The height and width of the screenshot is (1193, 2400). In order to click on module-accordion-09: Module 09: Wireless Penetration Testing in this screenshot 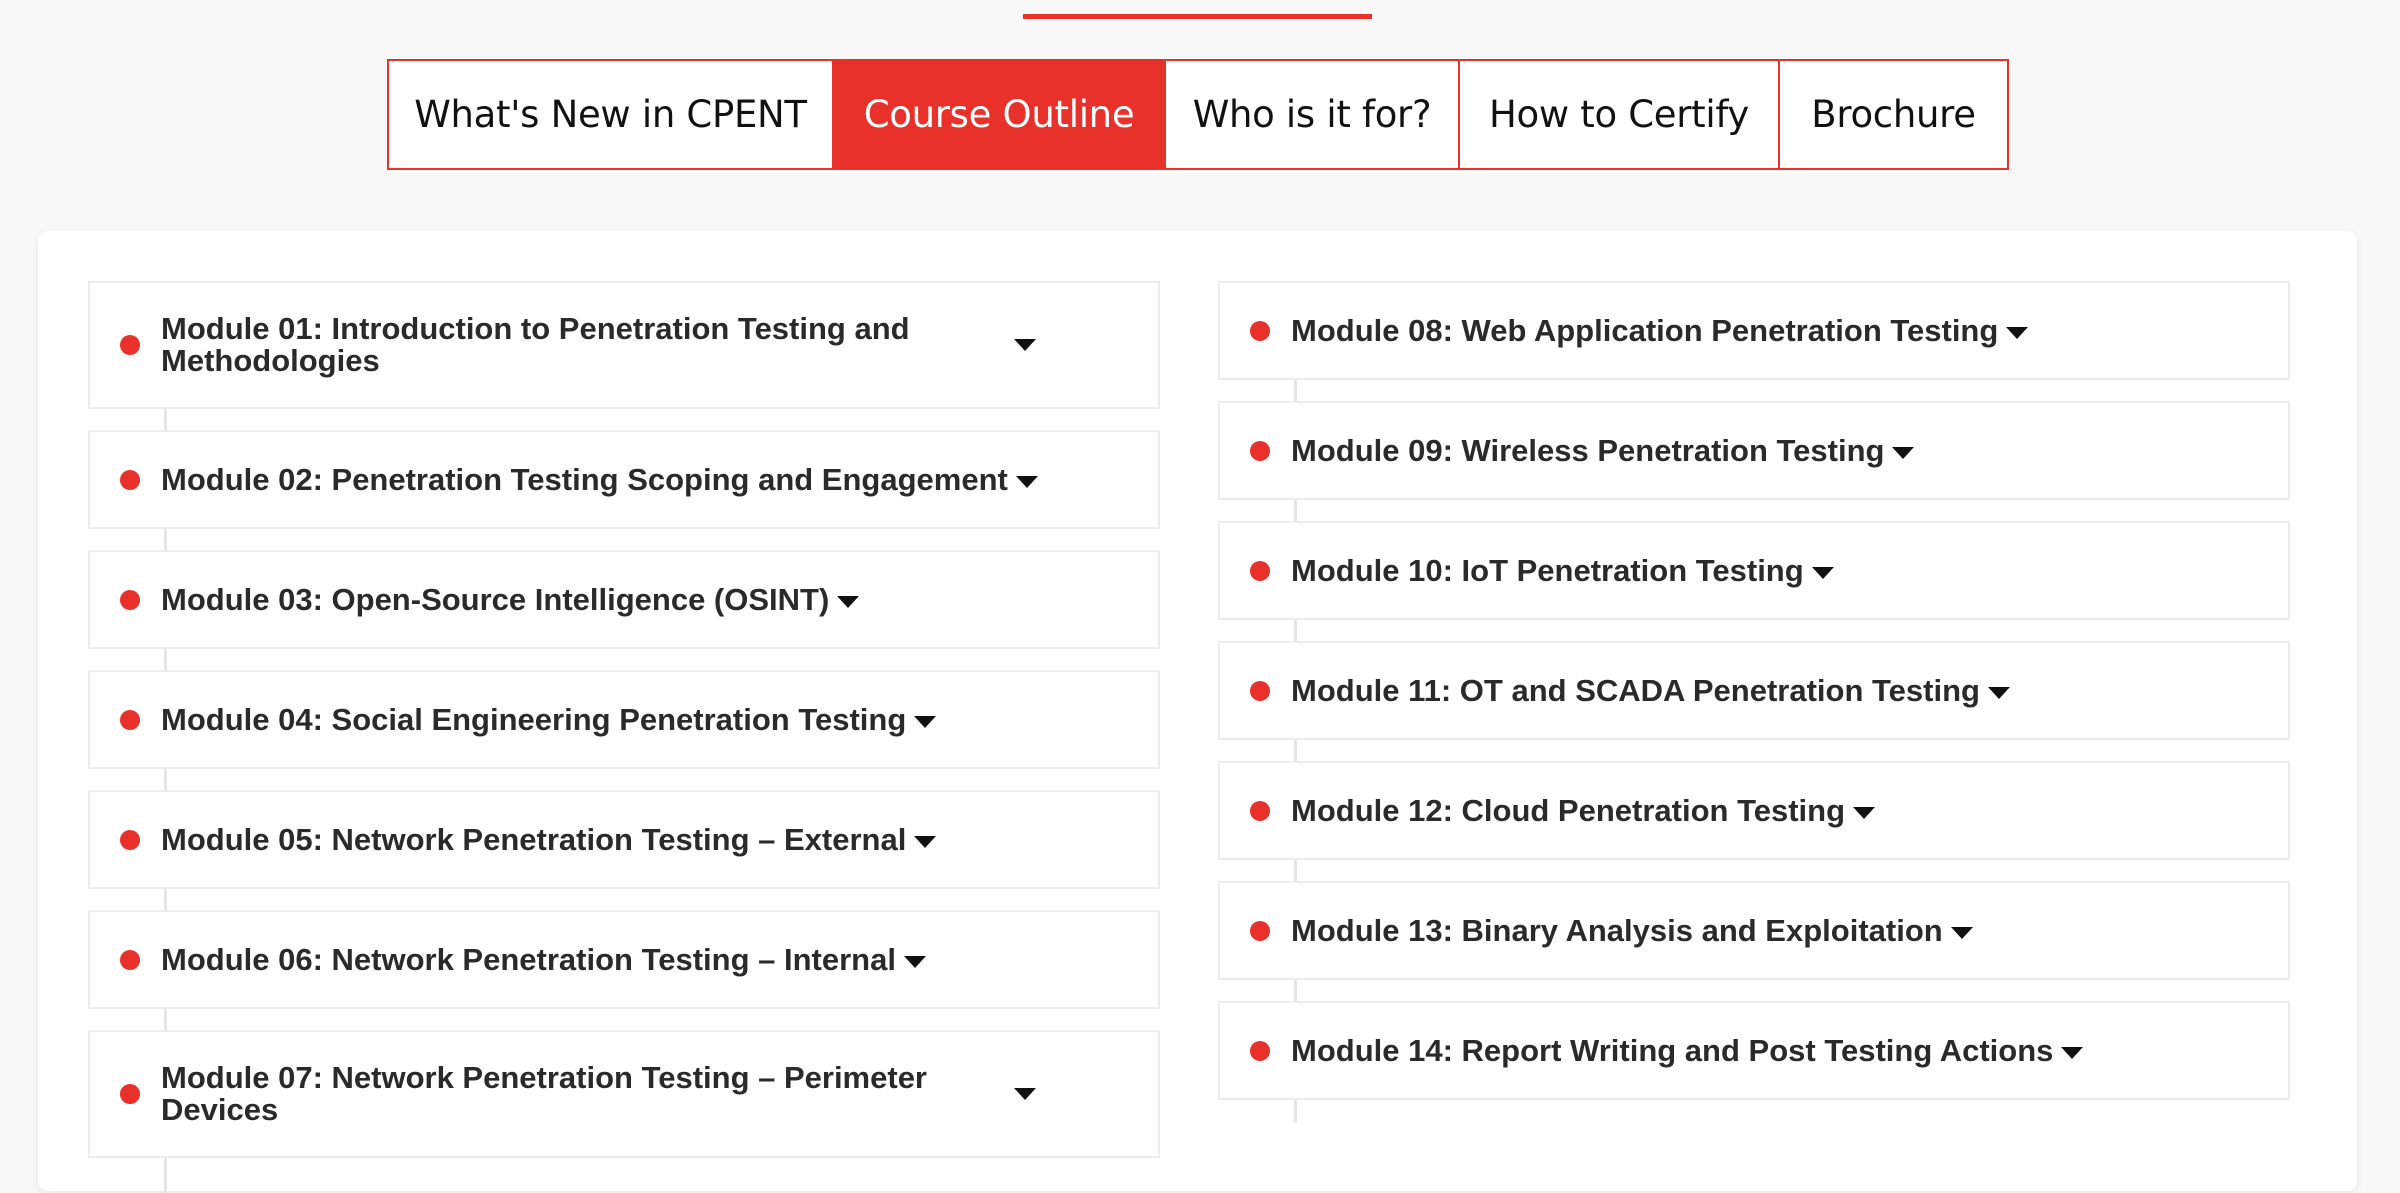, I will do `click(1754, 450)`.